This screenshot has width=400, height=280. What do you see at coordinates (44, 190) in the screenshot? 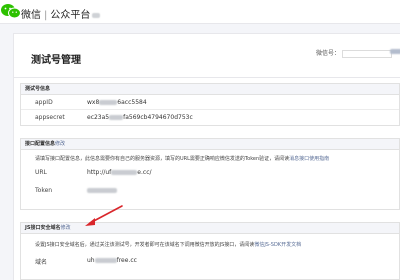
I see `token-label: Token` at bounding box center [44, 190].